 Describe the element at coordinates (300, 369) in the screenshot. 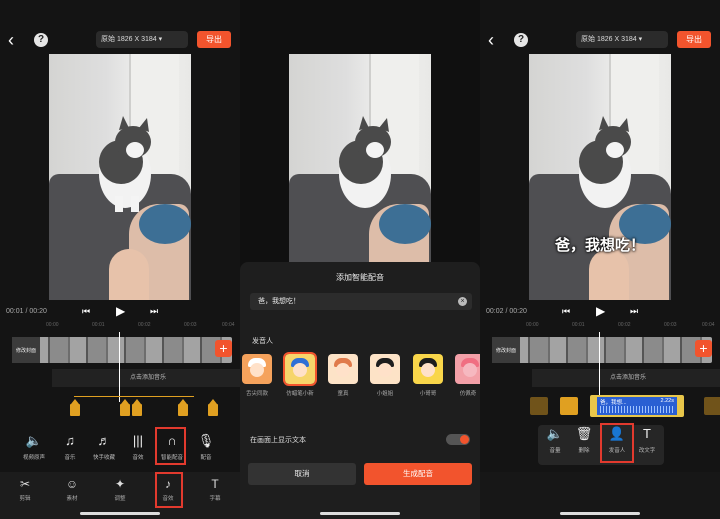

I see `speaker-avatar-selected` at that location.